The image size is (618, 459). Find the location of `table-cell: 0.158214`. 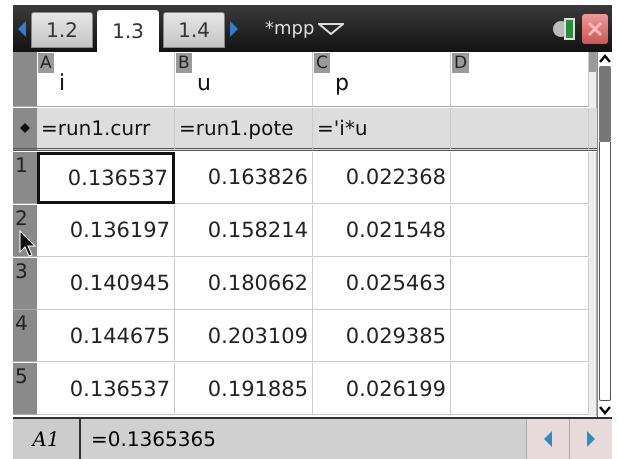

table-cell: 0.158214 is located at coordinates (244, 230).